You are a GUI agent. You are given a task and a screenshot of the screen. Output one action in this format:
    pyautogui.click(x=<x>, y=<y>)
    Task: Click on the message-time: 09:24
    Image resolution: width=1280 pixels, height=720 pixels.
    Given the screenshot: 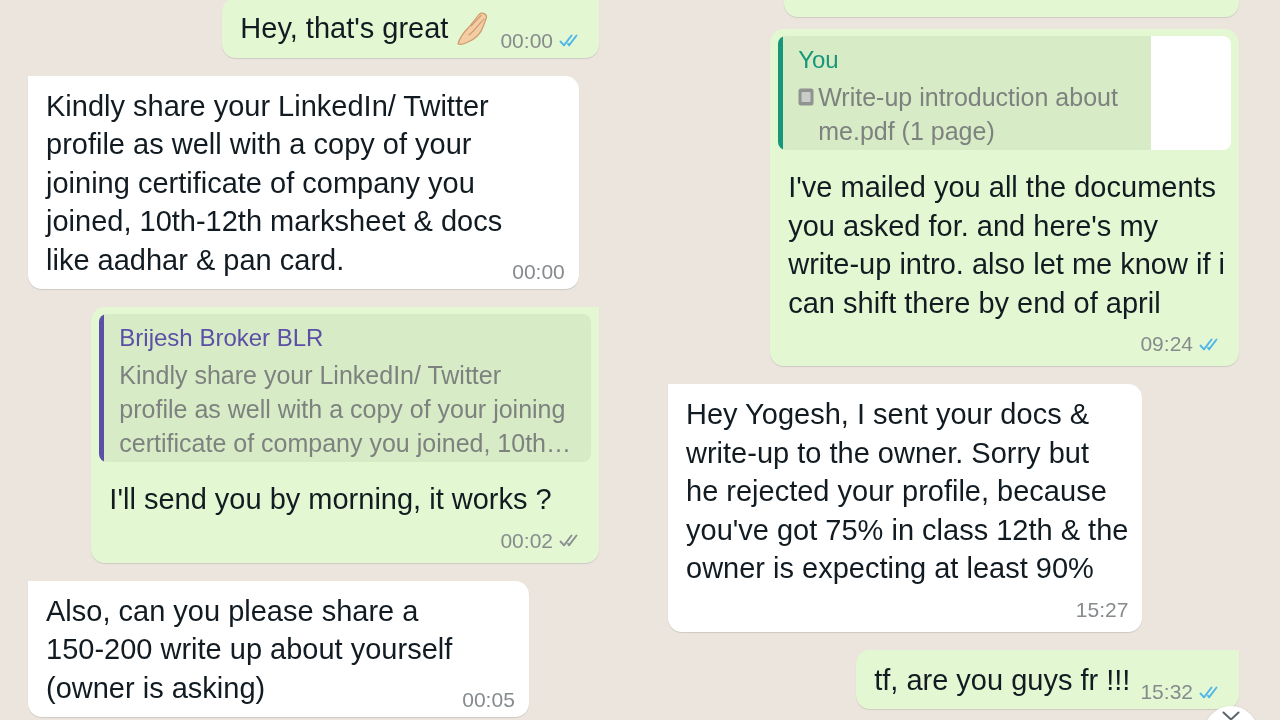 What is the action you would take?
    pyautogui.click(x=1166, y=344)
    